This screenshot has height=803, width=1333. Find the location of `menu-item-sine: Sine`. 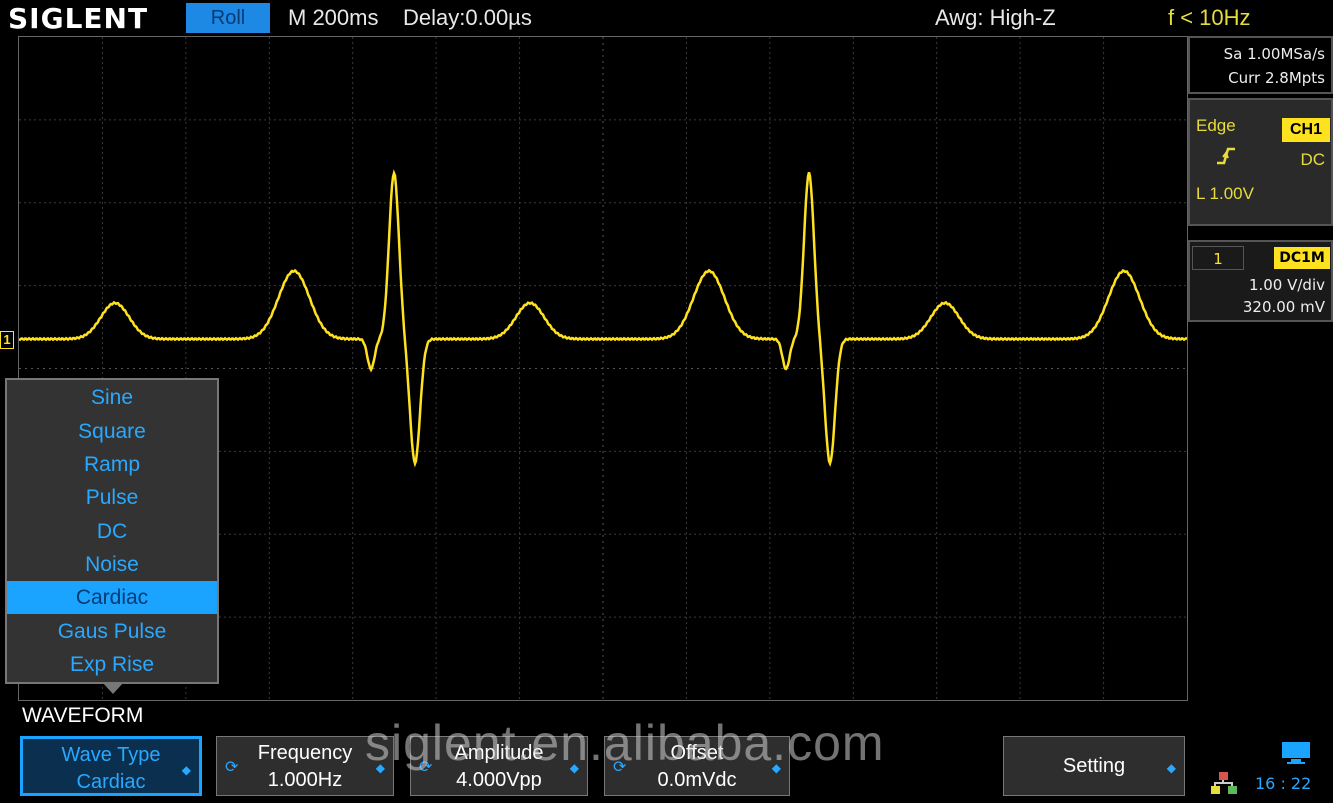

menu-item-sine: Sine is located at coordinates (112, 397).